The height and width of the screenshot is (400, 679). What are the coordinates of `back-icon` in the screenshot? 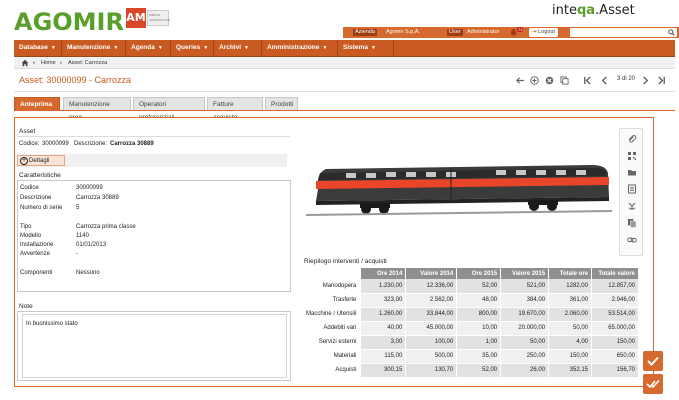 It's located at (520, 80).